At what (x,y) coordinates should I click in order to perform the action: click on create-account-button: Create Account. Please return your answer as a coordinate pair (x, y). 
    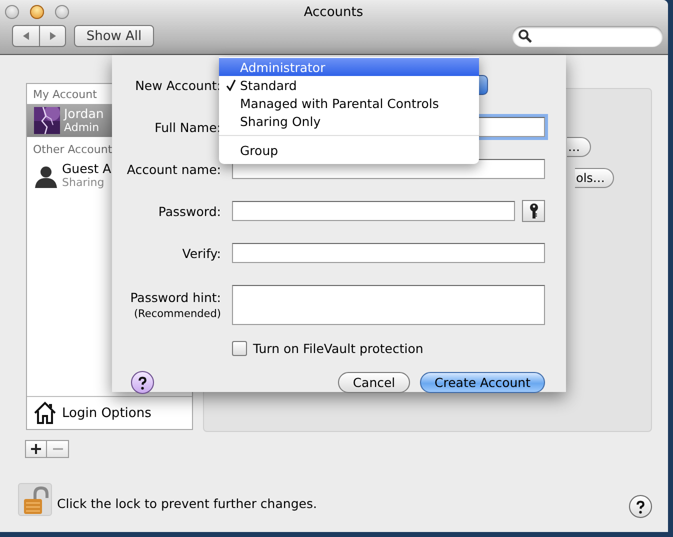
    Looking at the image, I should click on (482, 382).